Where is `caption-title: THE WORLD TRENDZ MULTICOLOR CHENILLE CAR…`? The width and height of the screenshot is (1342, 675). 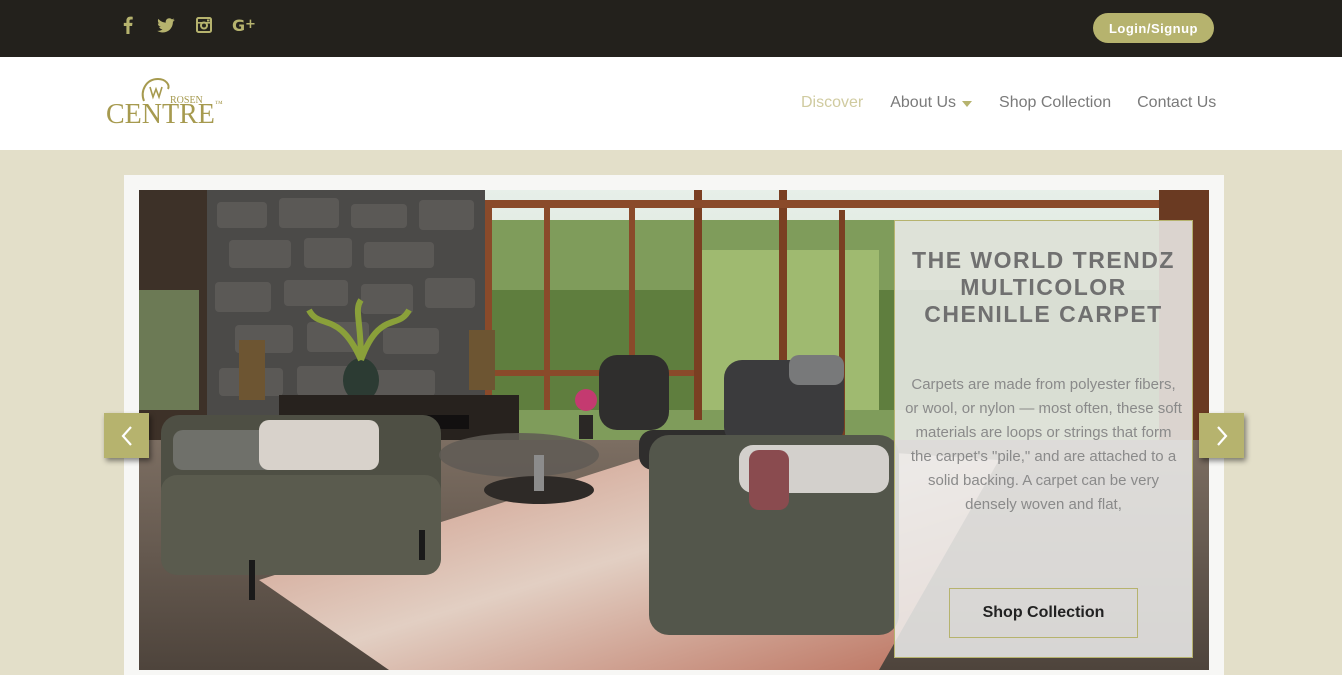 caption-title: THE WORLD TRENDZ MULTICOLOR CHENILLE CAR… is located at coordinates (1043, 287).